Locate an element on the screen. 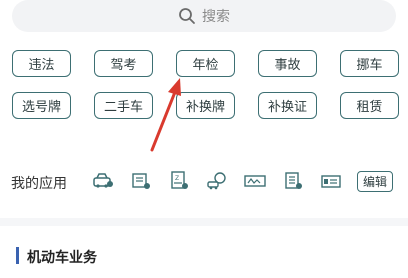  tag-nianjian: 年检 is located at coordinates (205, 63).